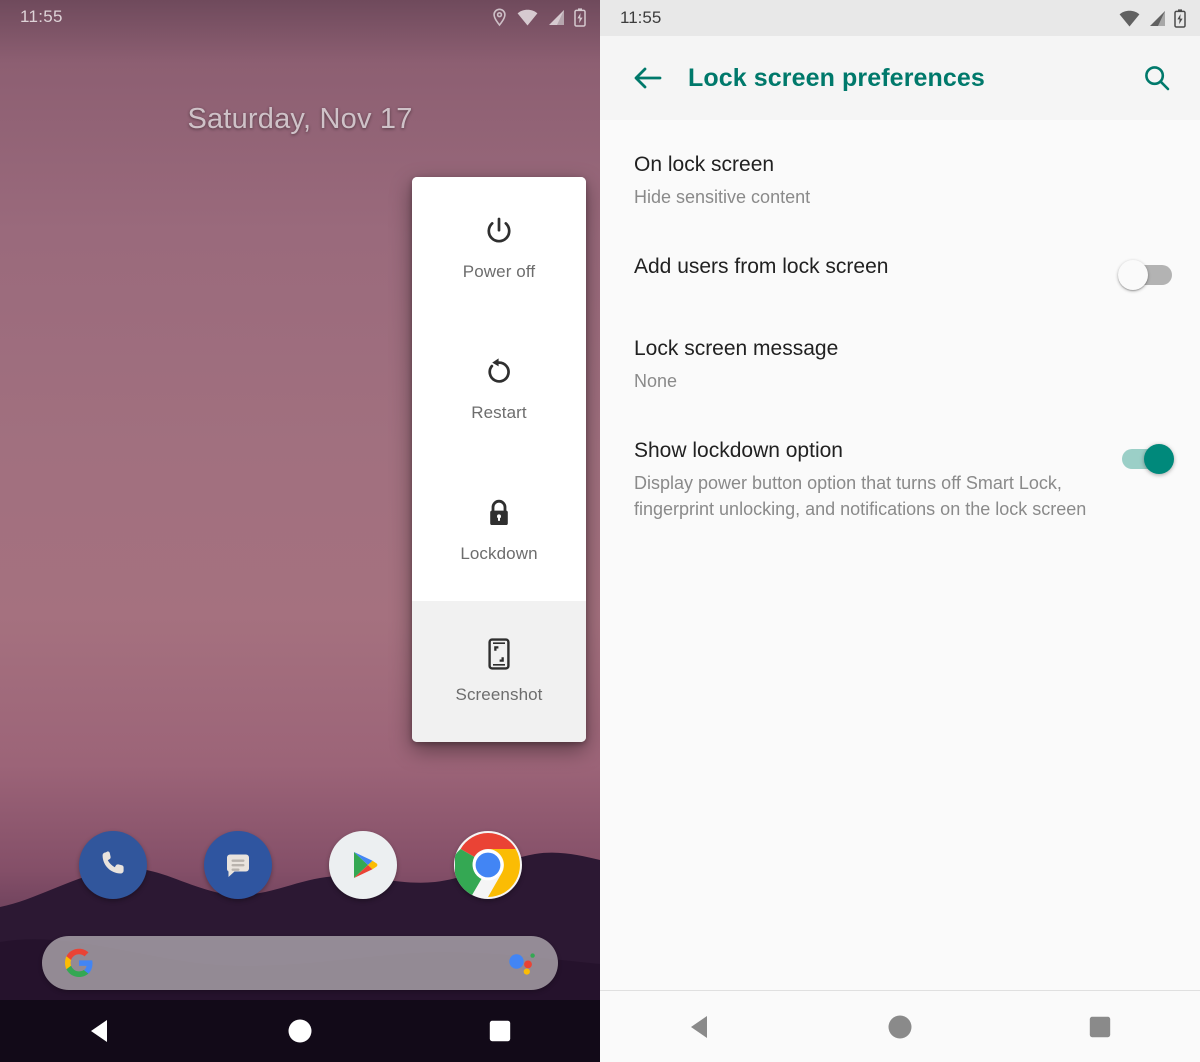 Image resolution: width=1200 pixels, height=1062 pixels. Describe the element at coordinates (499, 412) in the screenshot. I see `power-menu-label: Restart` at that location.